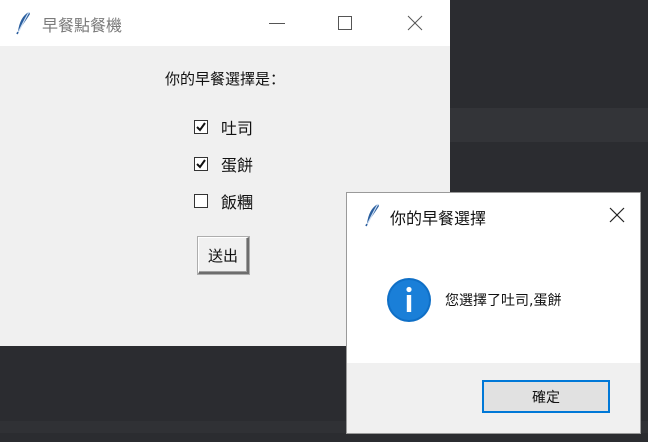 The width and height of the screenshot is (648, 442). What do you see at coordinates (237, 202) in the screenshot?
I see `checkbox-label: 飯糰` at bounding box center [237, 202].